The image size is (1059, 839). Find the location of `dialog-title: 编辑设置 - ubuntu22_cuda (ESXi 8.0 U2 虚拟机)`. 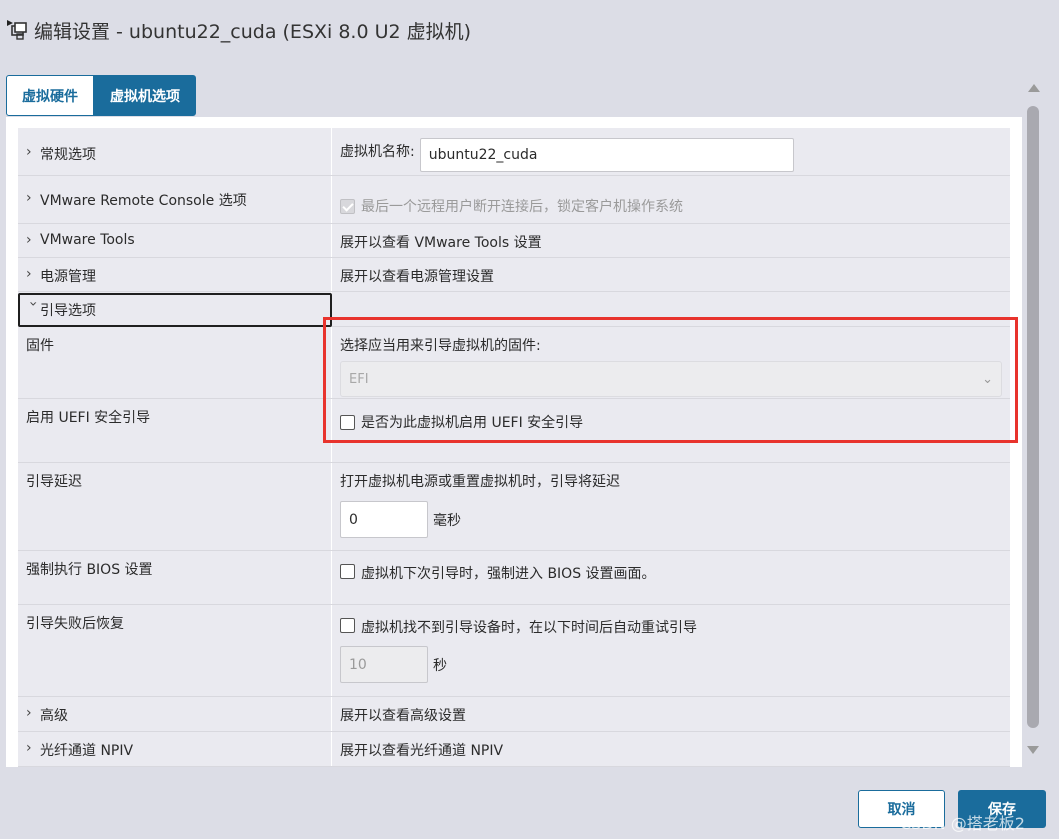

dialog-title: 编辑设置 - ubuntu22_cuda (ESXi 8.0 U2 虚拟机) is located at coordinates (253, 31).